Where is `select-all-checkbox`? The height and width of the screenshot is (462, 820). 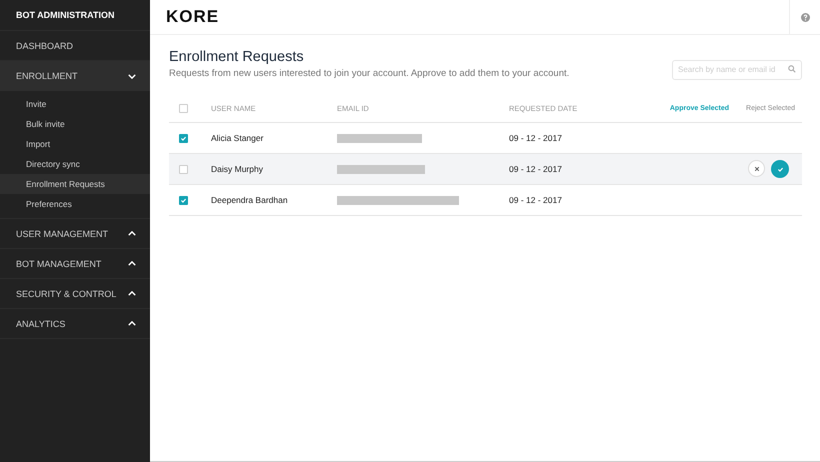
select-all-checkbox is located at coordinates (183, 108).